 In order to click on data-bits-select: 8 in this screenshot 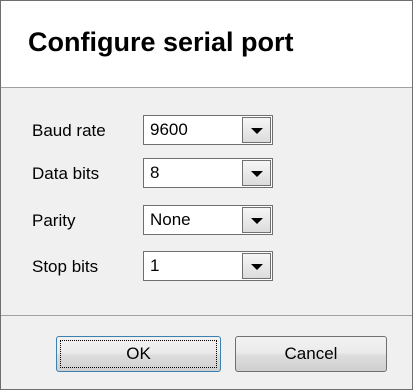, I will do `click(208, 173)`.